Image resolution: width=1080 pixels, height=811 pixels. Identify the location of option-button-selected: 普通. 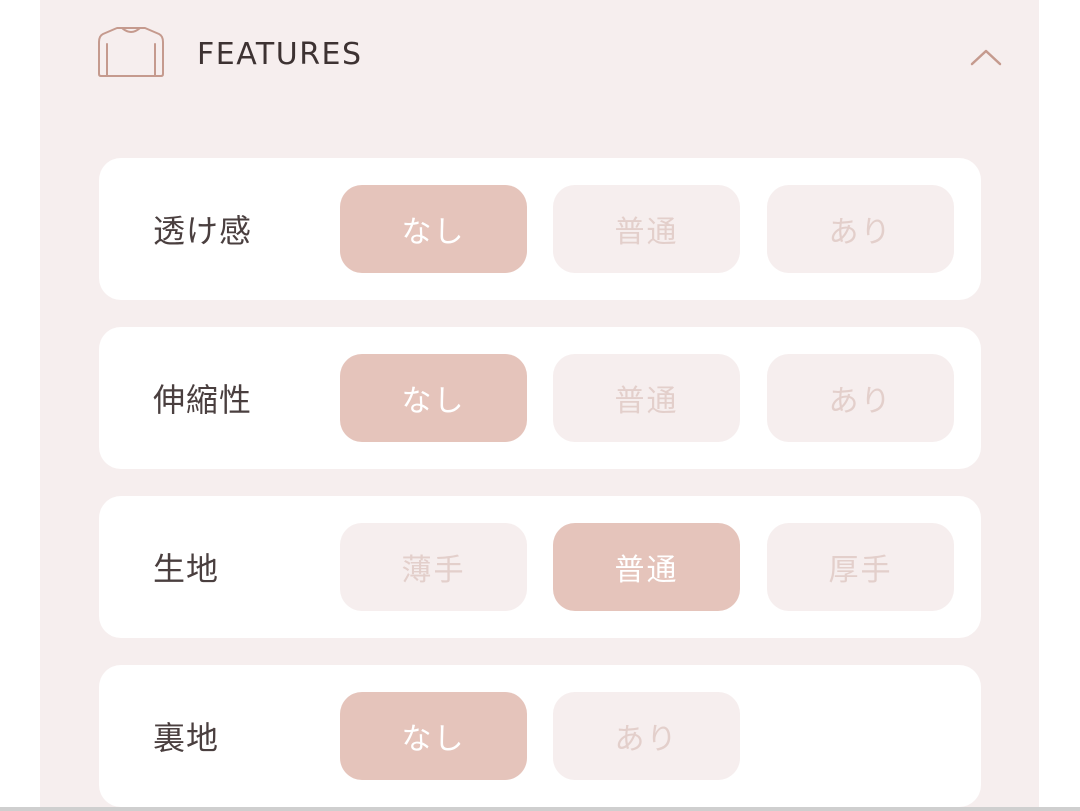
(646, 567).